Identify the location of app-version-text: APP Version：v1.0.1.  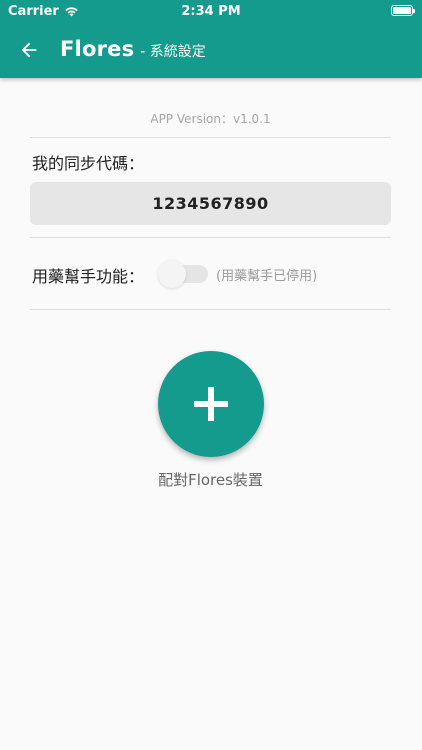
(210, 119).